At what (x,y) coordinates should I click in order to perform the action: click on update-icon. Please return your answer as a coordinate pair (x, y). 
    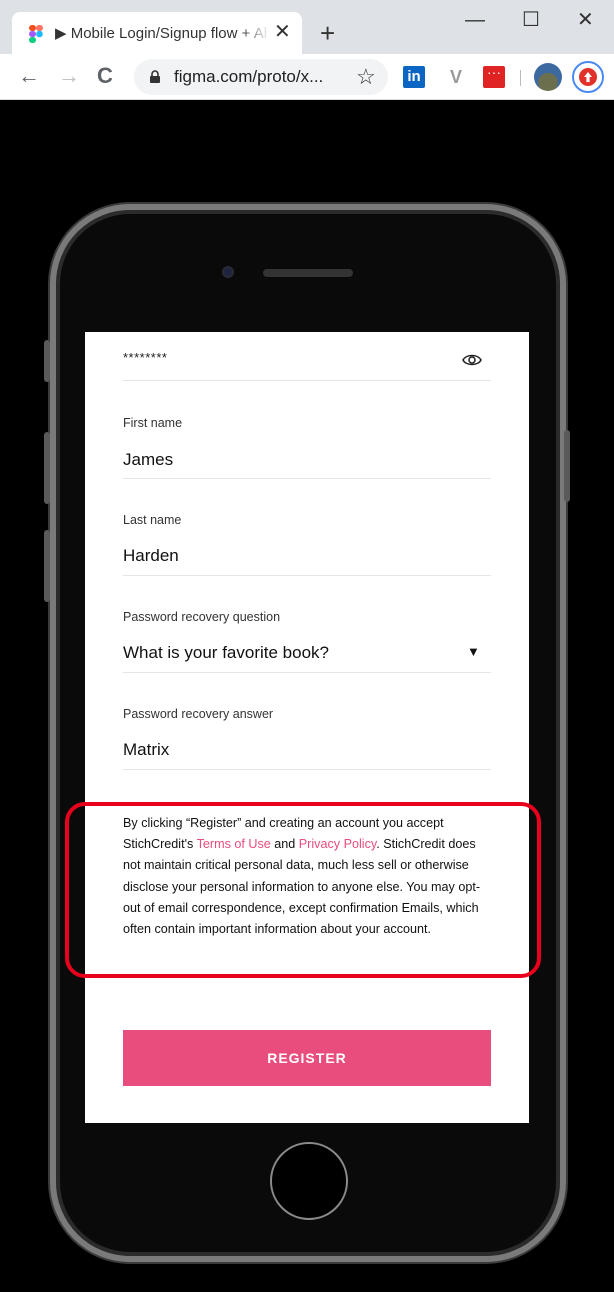
    Looking at the image, I should click on (588, 77).